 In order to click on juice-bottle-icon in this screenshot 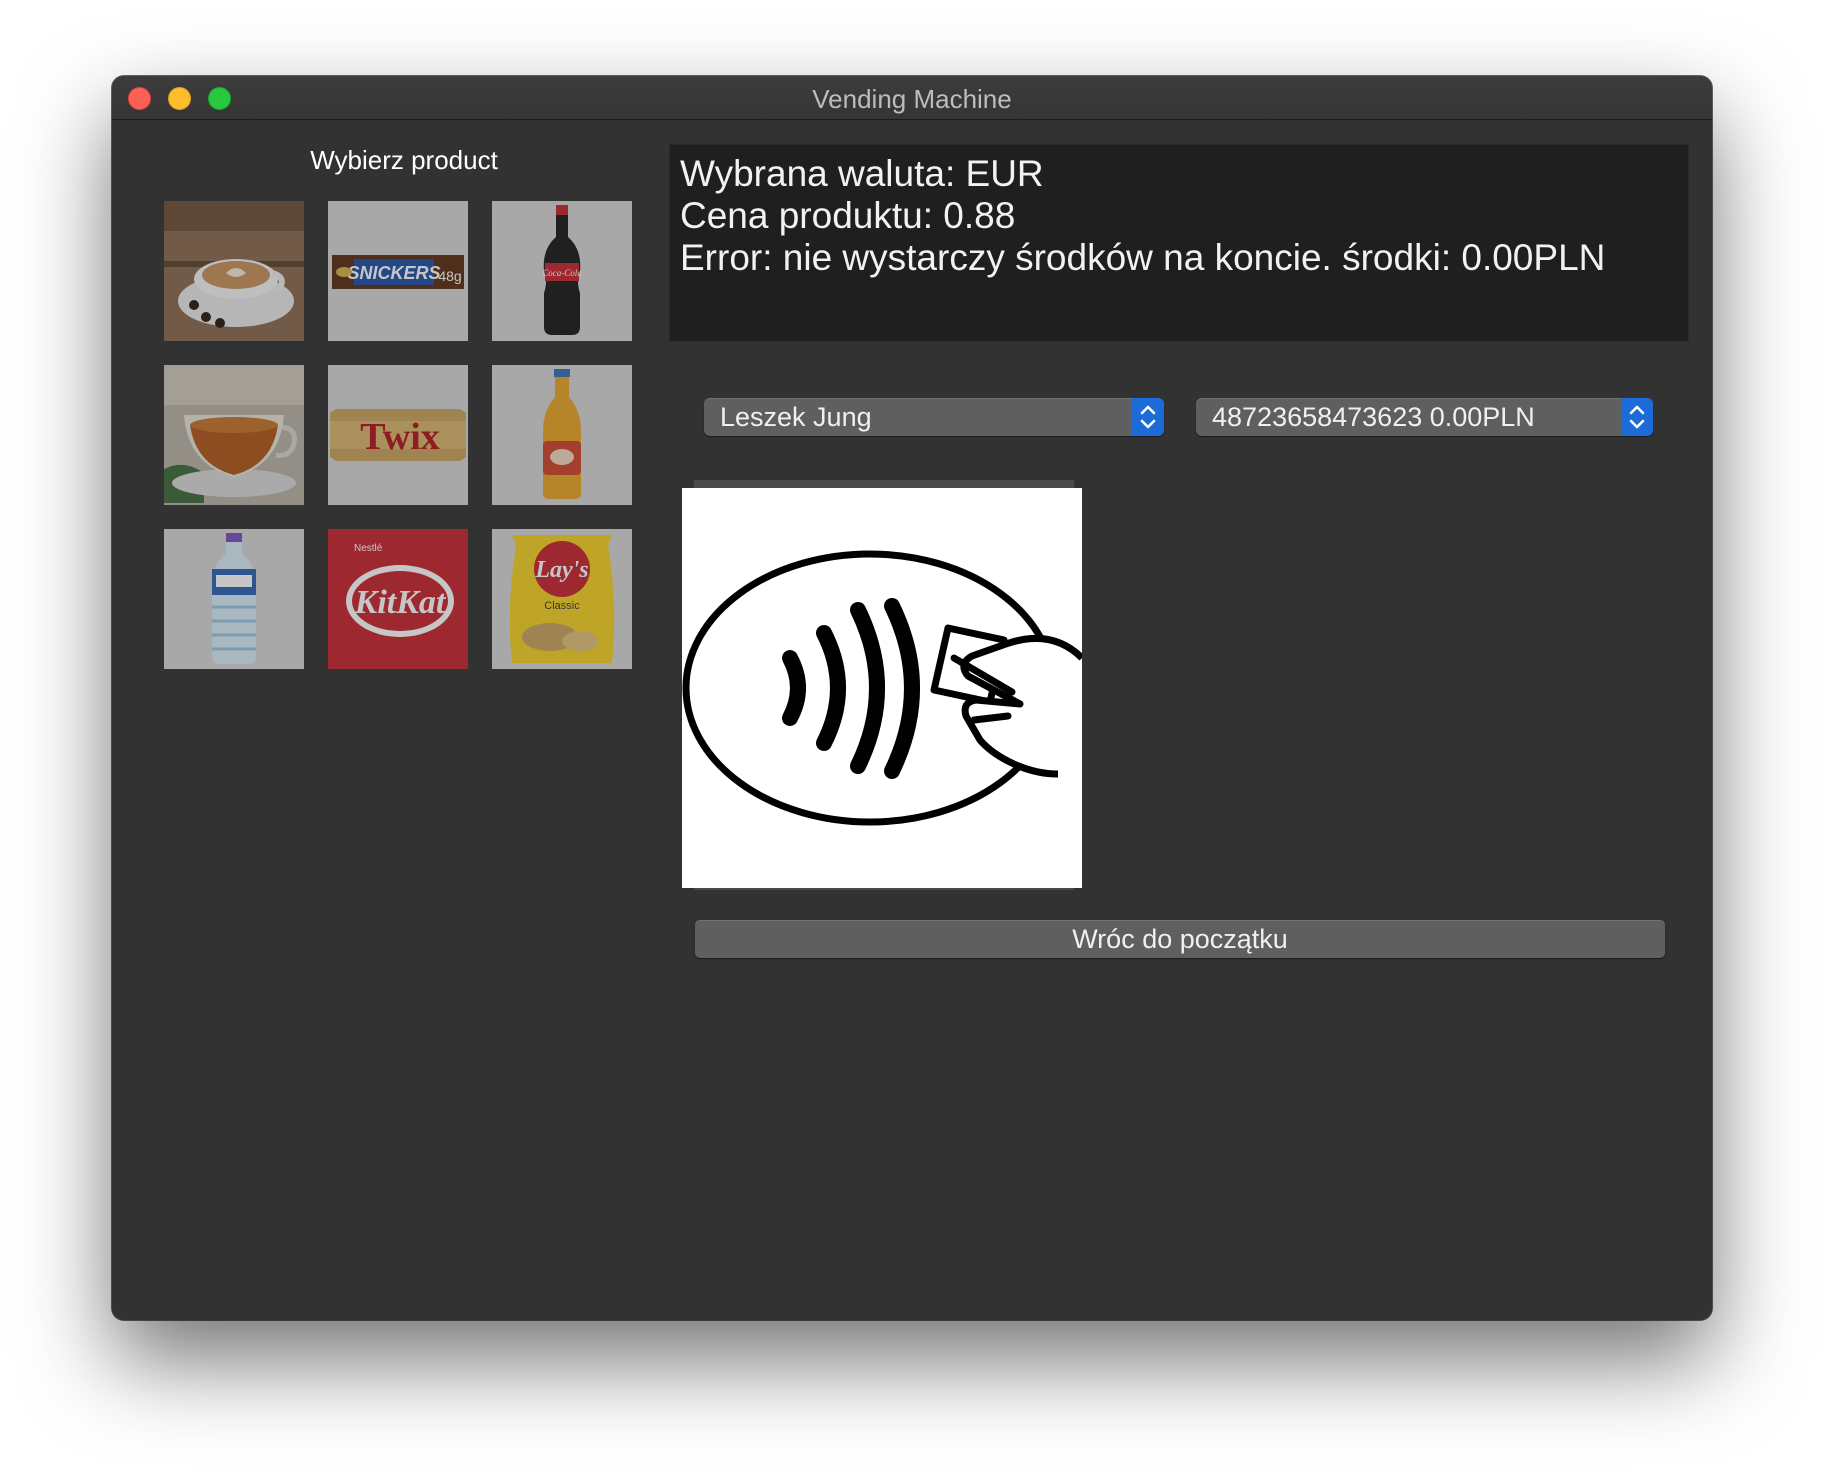, I will do `click(562, 435)`.